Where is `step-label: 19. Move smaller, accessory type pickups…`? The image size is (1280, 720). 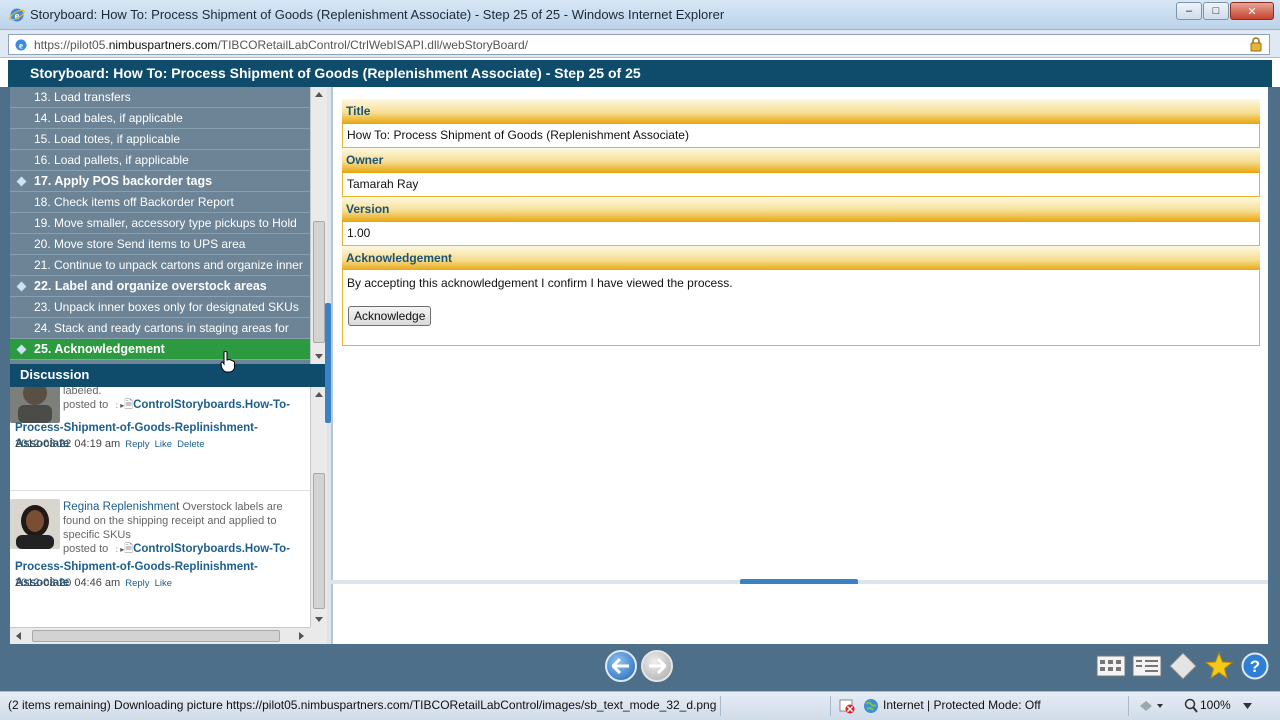 step-label: 19. Move smaller, accessory type pickups… is located at coordinates (165, 223).